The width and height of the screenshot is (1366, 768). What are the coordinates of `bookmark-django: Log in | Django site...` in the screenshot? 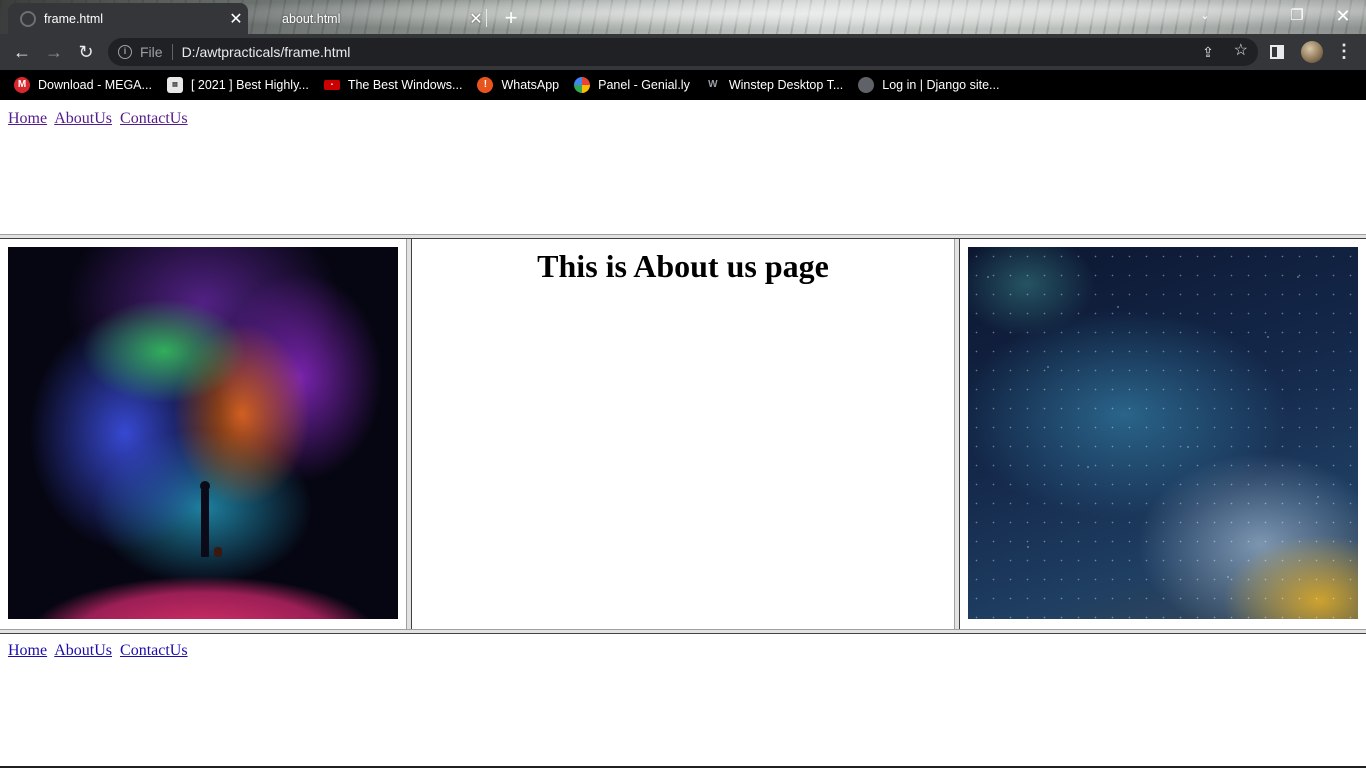 It's located at (928, 85).